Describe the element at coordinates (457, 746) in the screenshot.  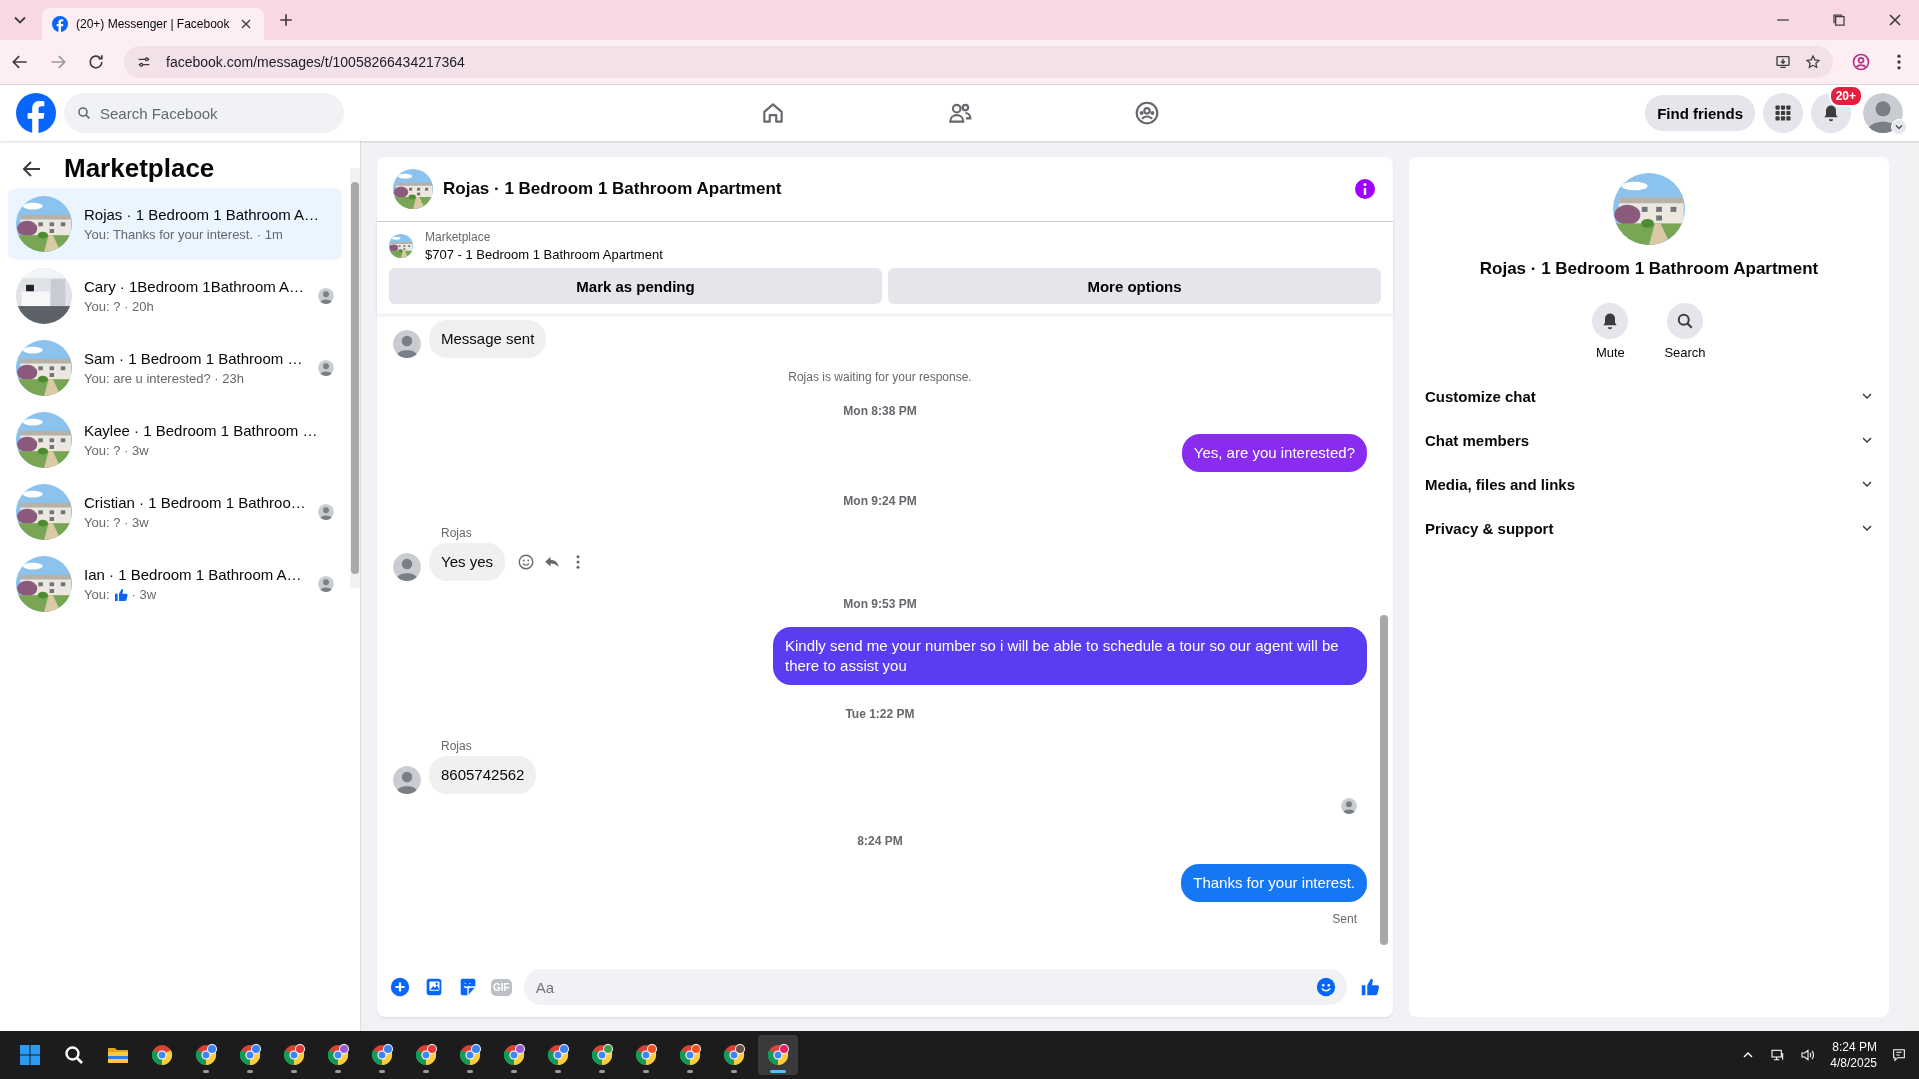
I see `sender-name: Rojas` at that location.